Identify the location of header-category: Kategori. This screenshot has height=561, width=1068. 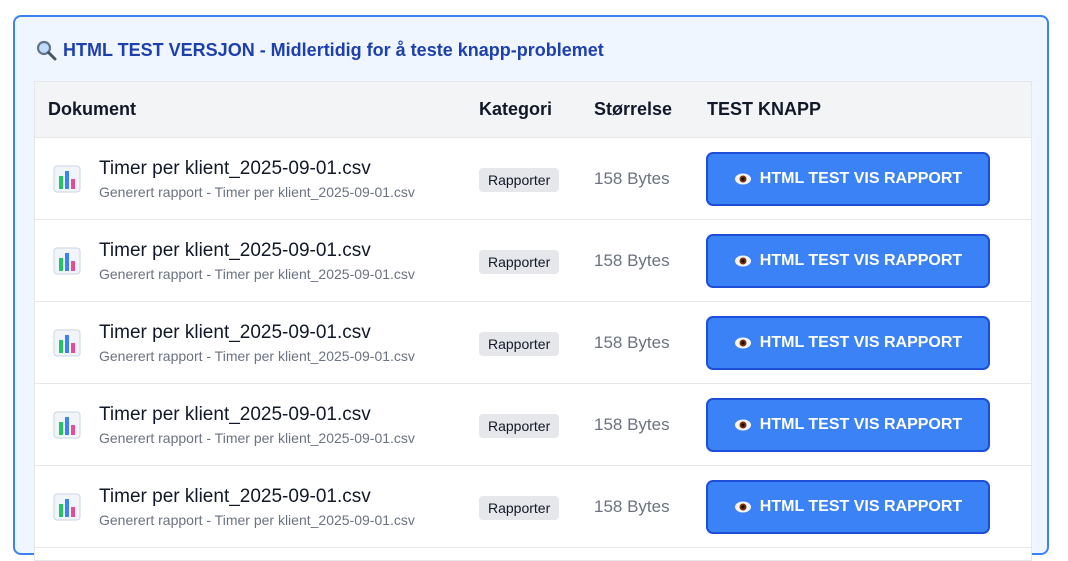
(516, 109).